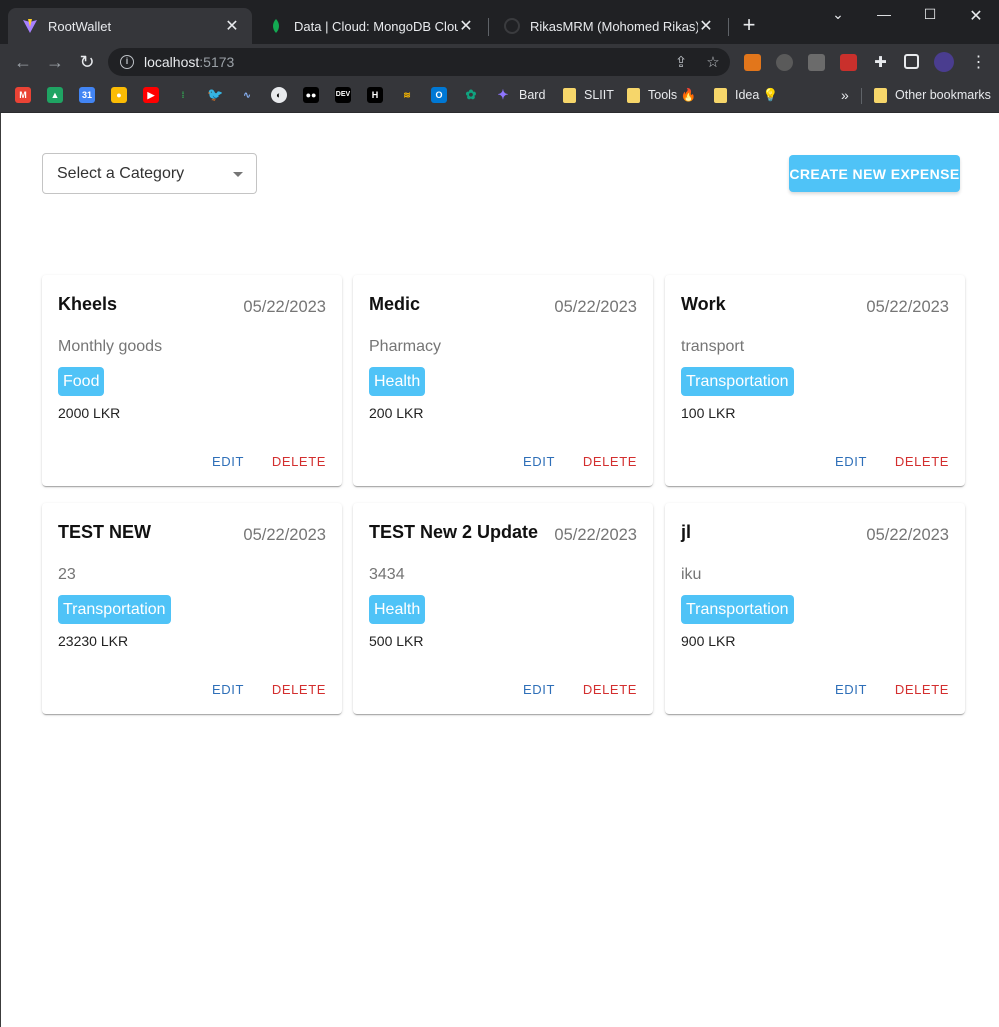 The height and width of the screenshot is (1027, 999). Describe the element at coordinates (311, 95) in the screenshot. I see `medium-icon: ●●` at that location.